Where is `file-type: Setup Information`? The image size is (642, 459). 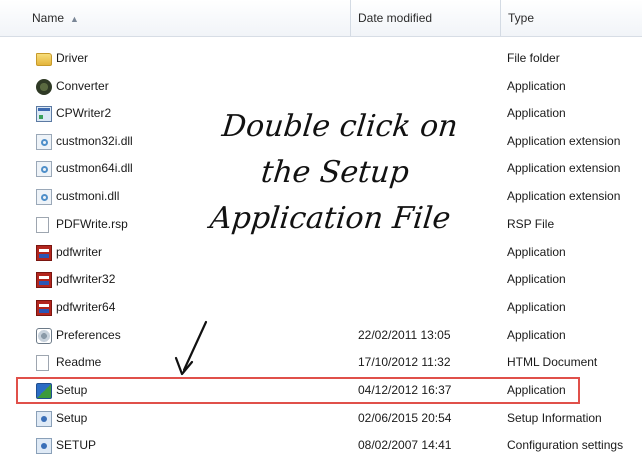 file-type: Setup Information is located at coordinates (554, 418).